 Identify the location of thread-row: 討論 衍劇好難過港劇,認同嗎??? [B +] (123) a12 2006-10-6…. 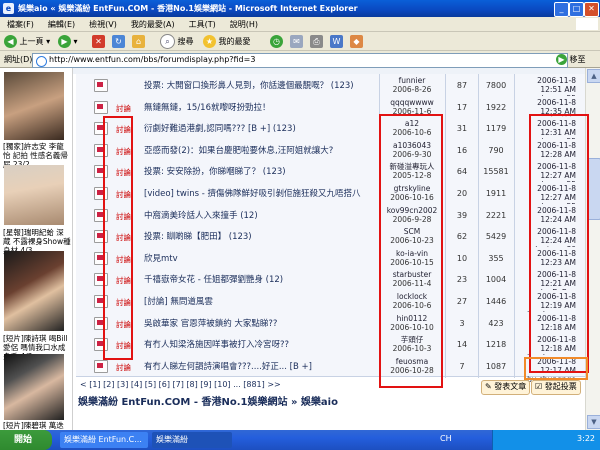
(330, 131).